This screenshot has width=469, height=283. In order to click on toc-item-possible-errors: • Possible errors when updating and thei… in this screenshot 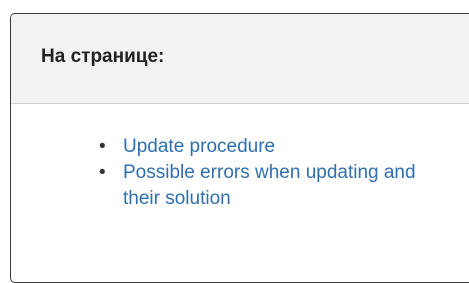, I will do `click(284, 186)`.